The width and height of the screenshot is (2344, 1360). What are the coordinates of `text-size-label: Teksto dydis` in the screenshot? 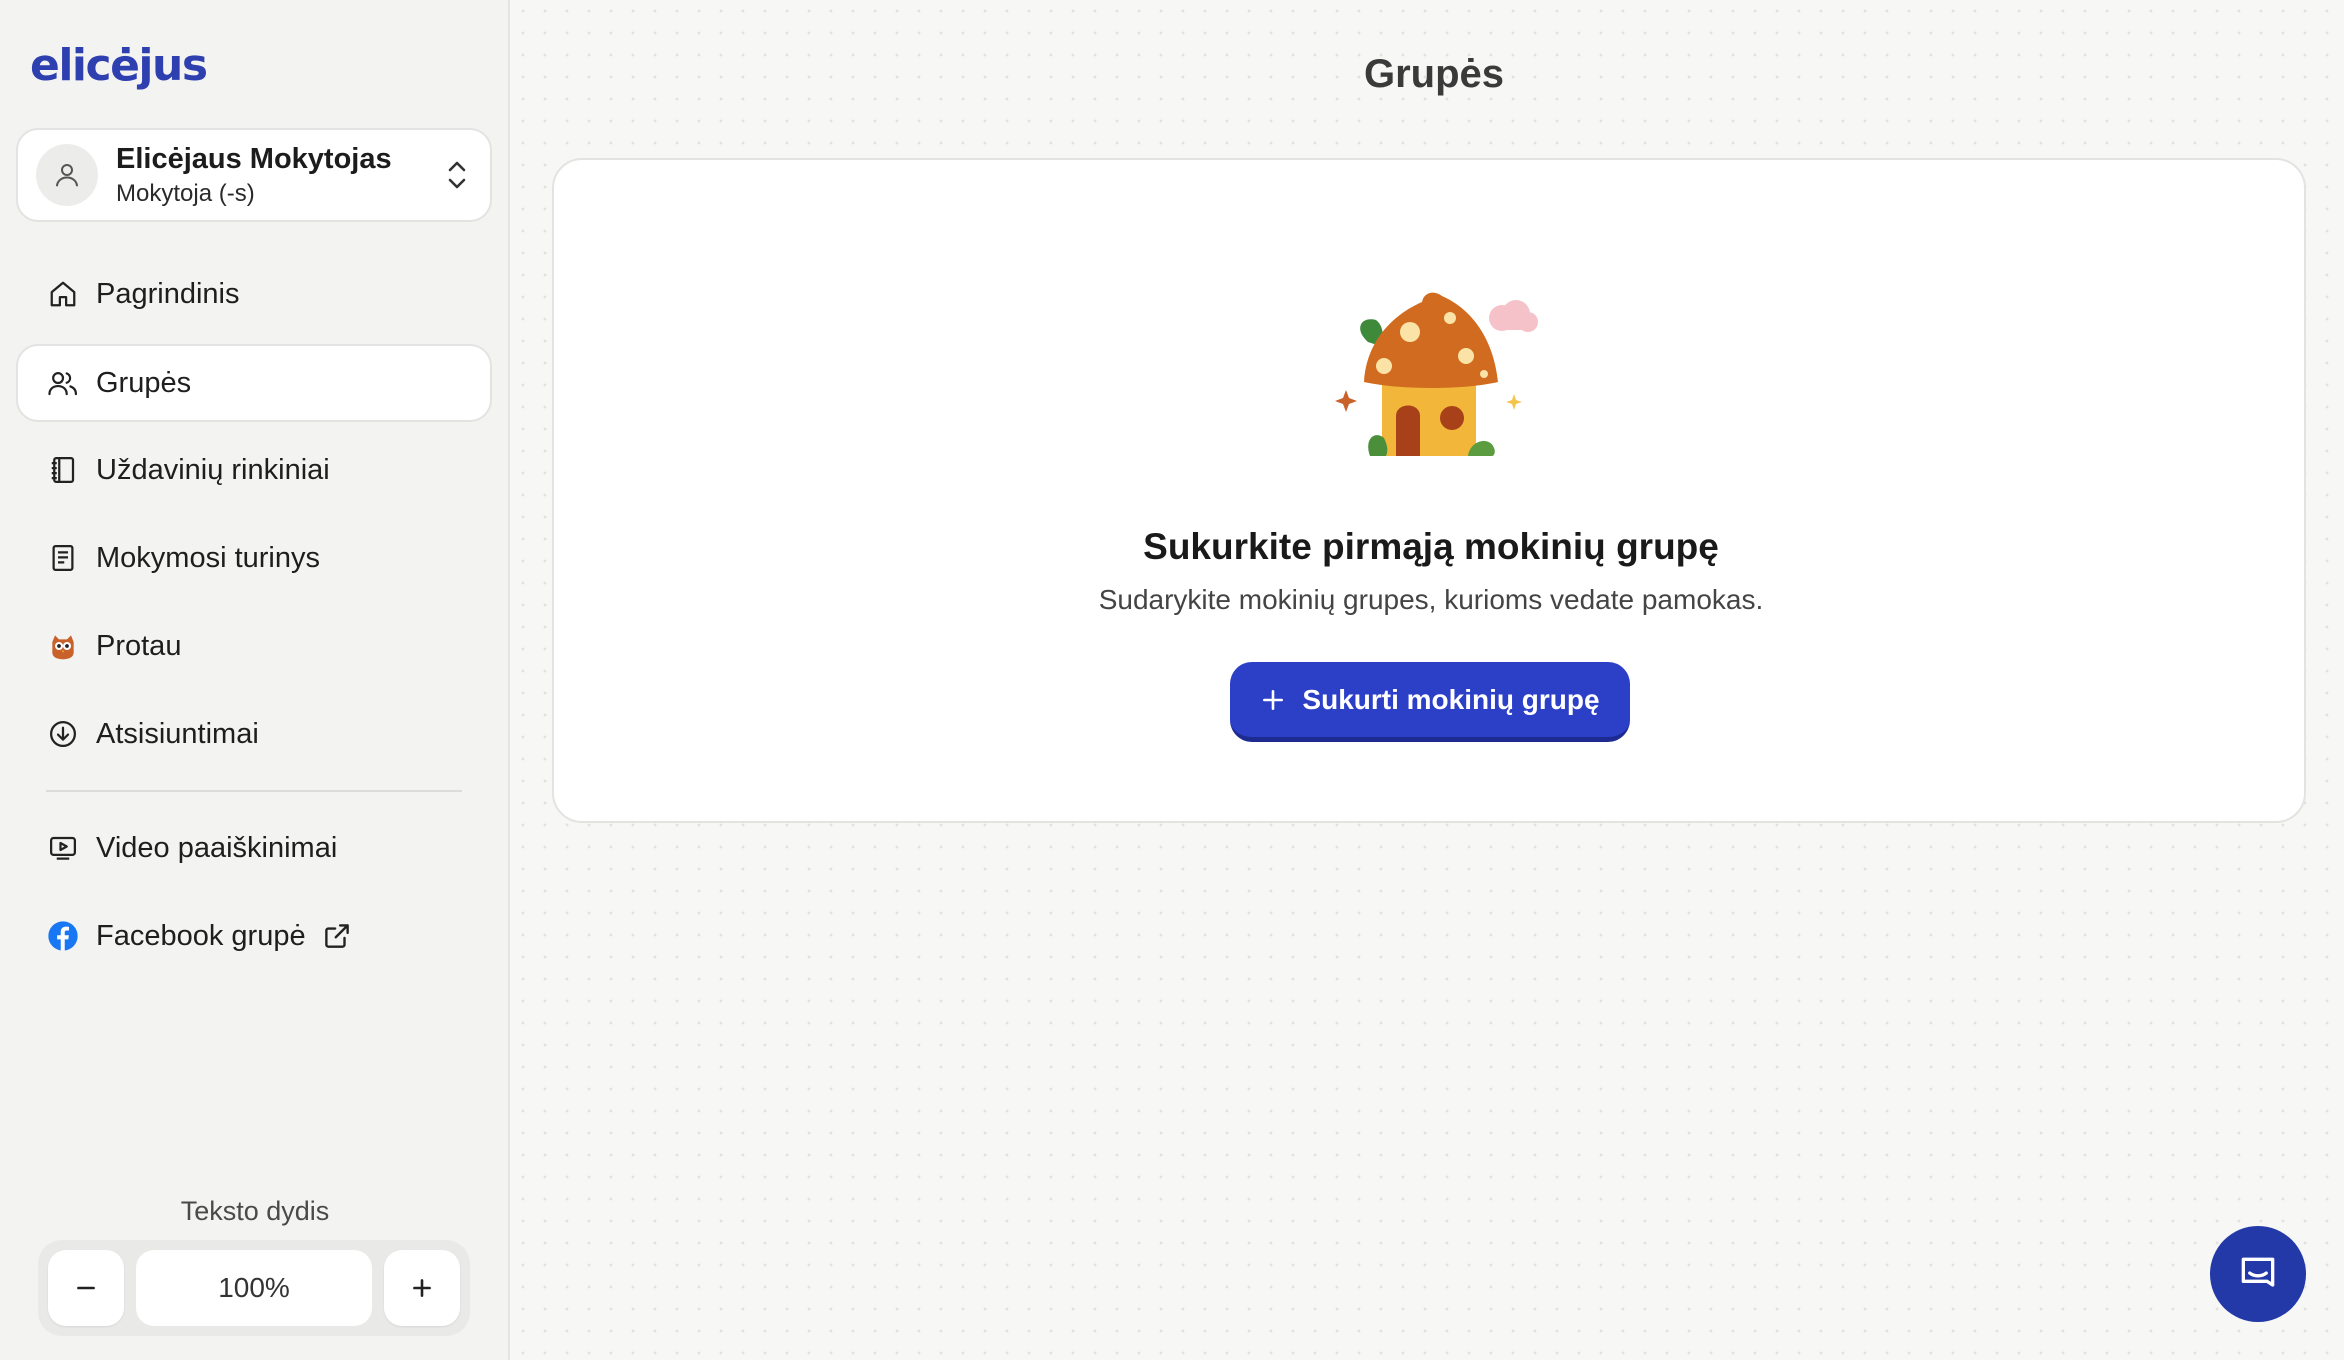 It's located at (255, 1211).